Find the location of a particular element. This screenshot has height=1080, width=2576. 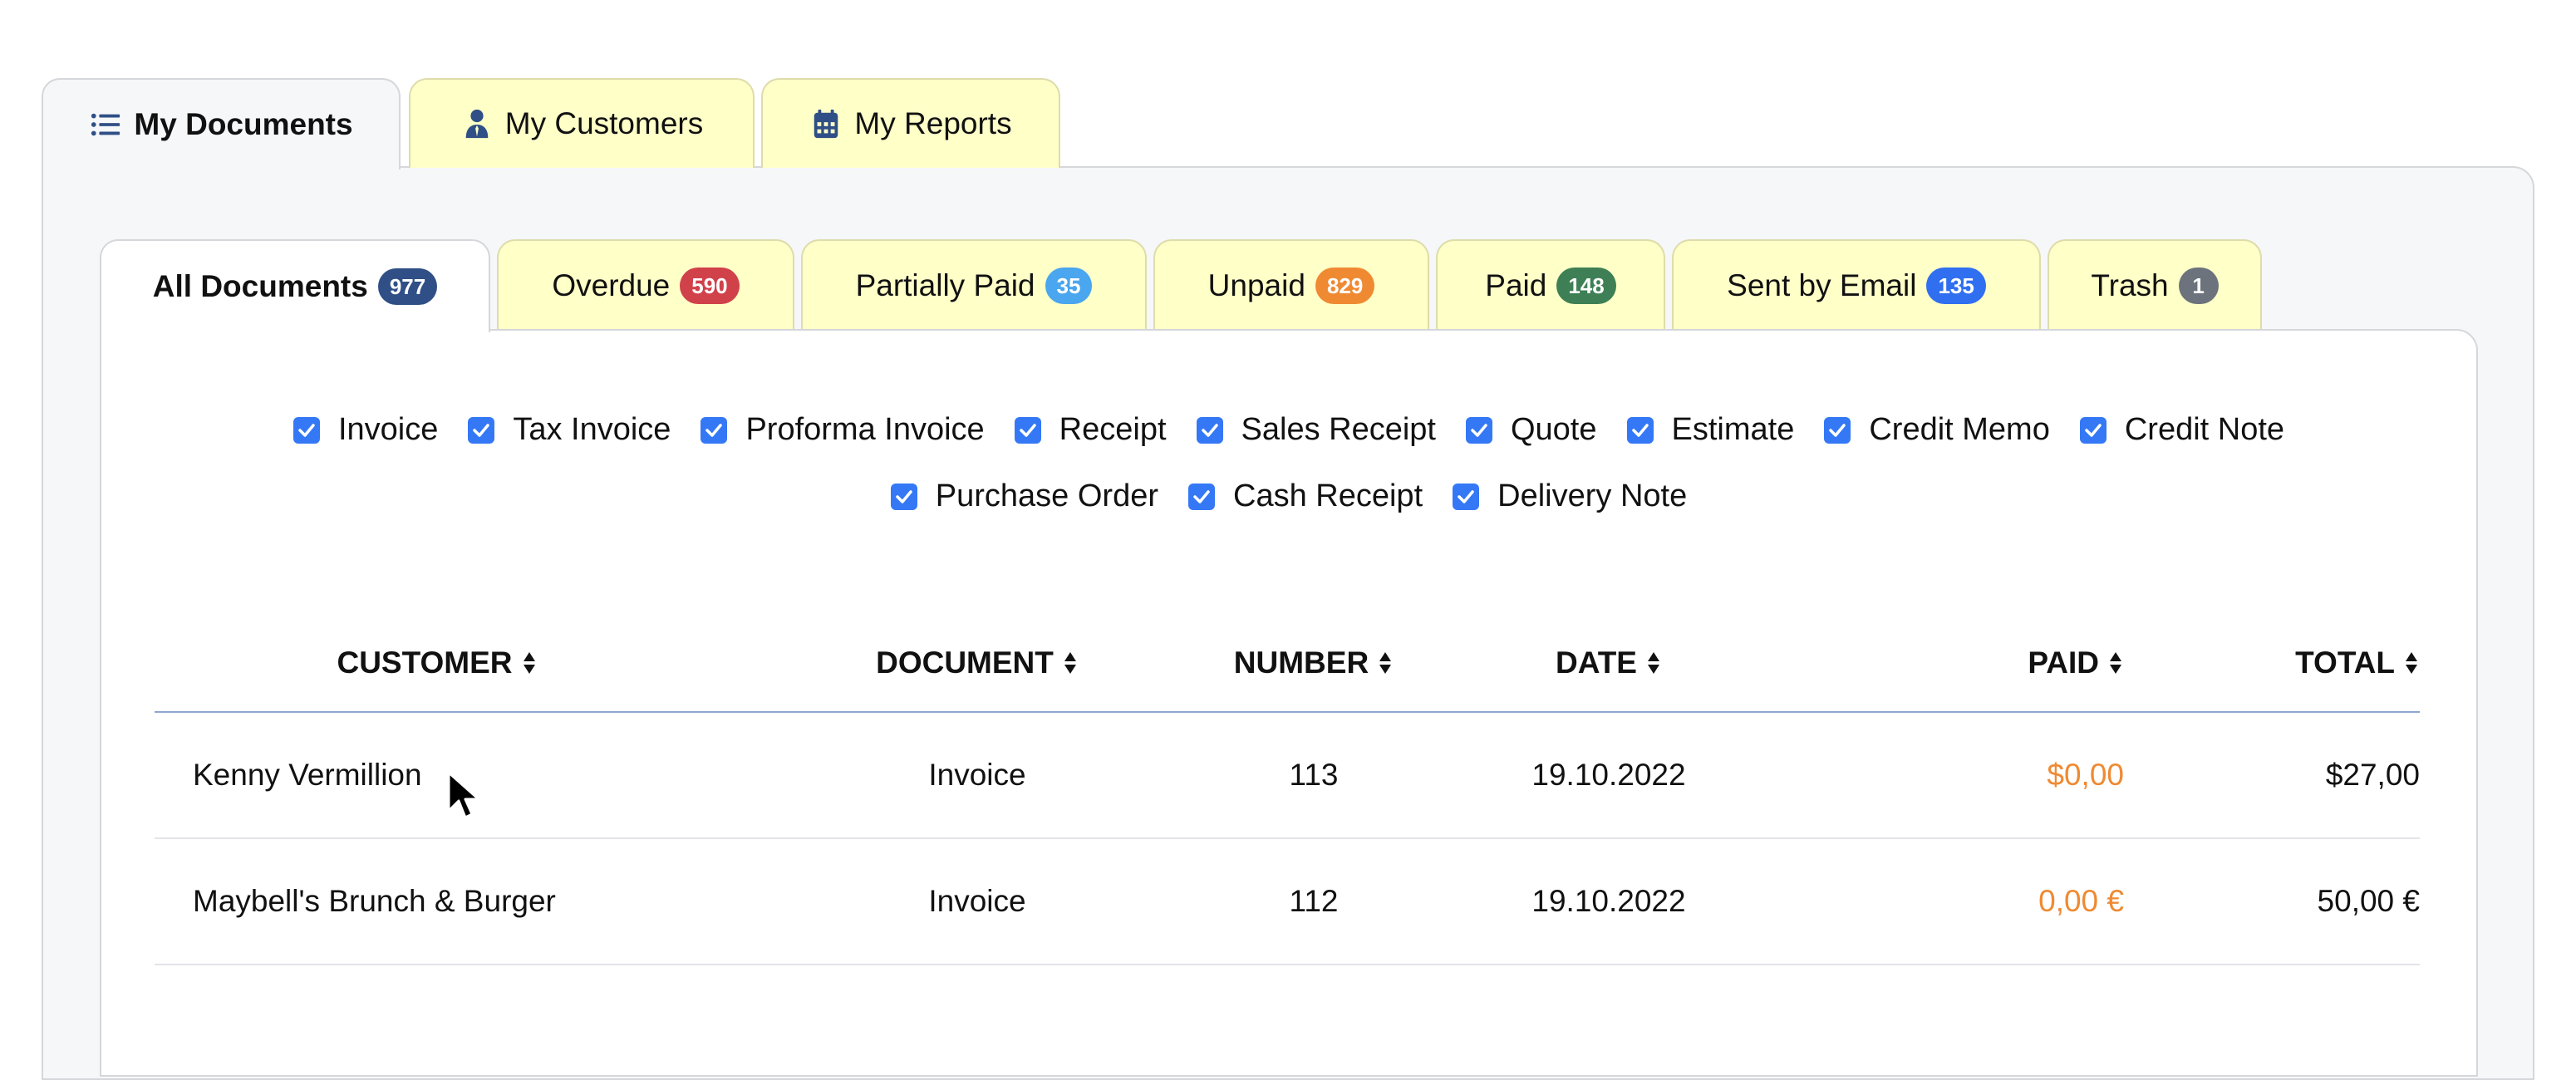

tab-label: My Documents is located at coordinates (244, 124).